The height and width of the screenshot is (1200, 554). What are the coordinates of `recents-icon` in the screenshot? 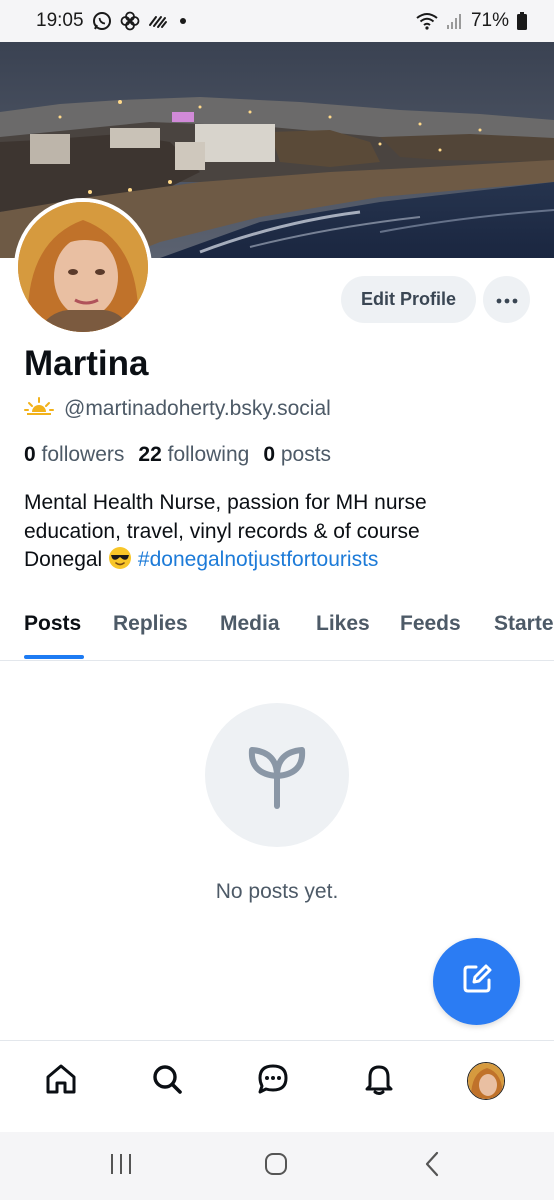 It's located at (121, 1166).